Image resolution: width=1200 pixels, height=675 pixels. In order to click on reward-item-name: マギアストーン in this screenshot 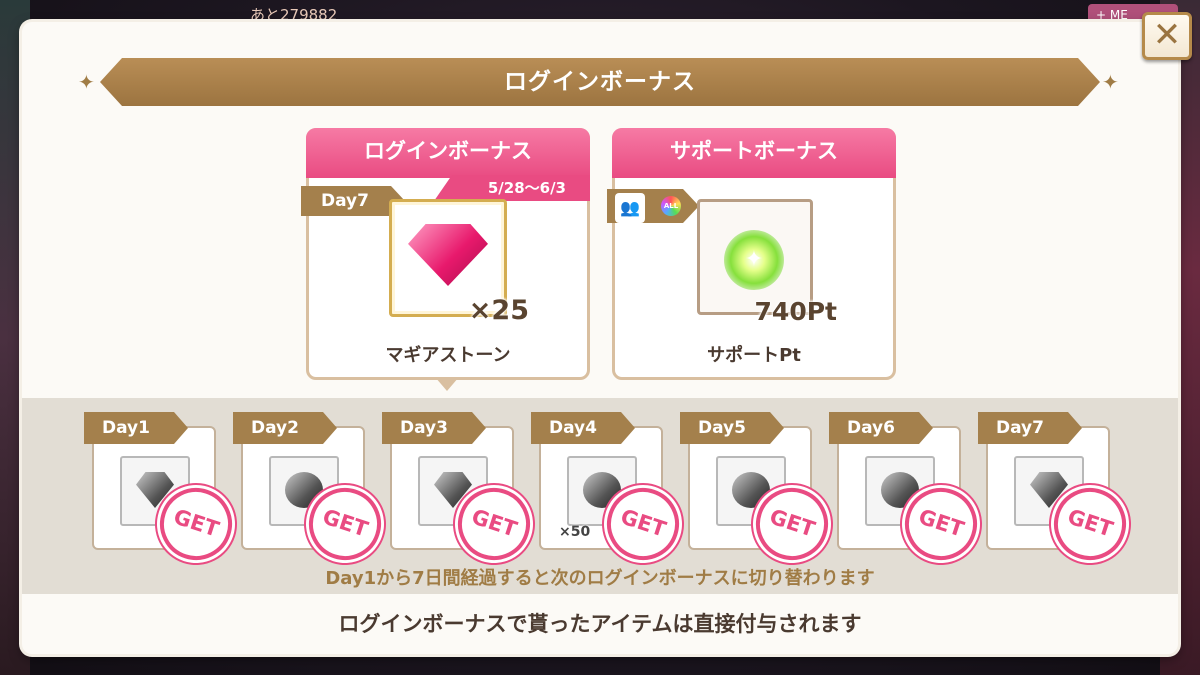, I will do `click(448, 355)`.